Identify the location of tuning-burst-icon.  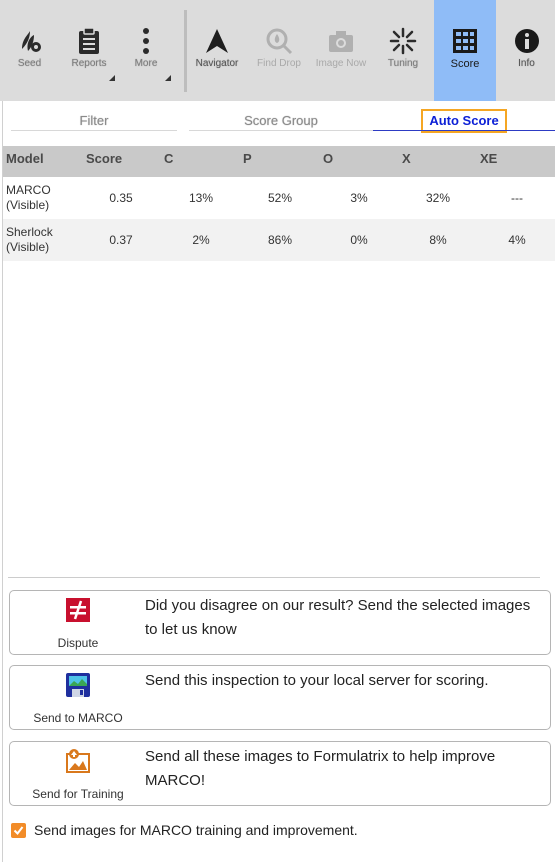
(403, 41).